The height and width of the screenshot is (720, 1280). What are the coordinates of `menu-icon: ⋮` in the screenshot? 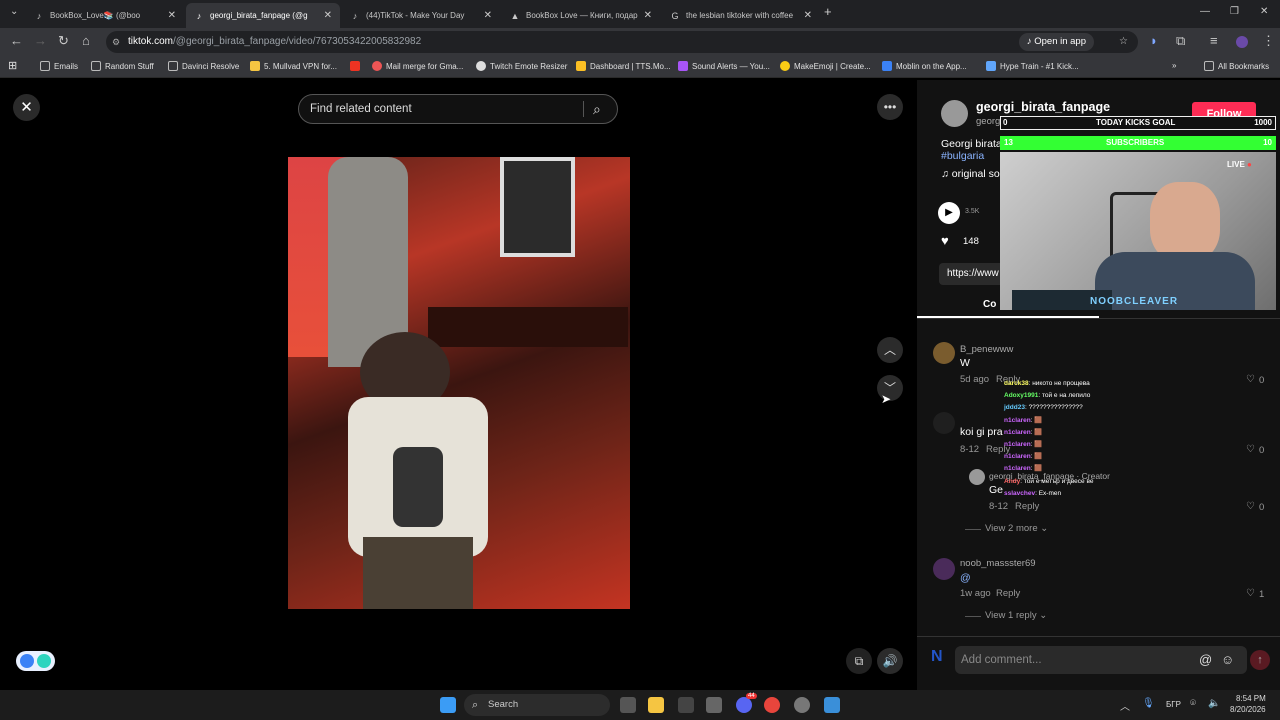 It's located at (1268, 41).